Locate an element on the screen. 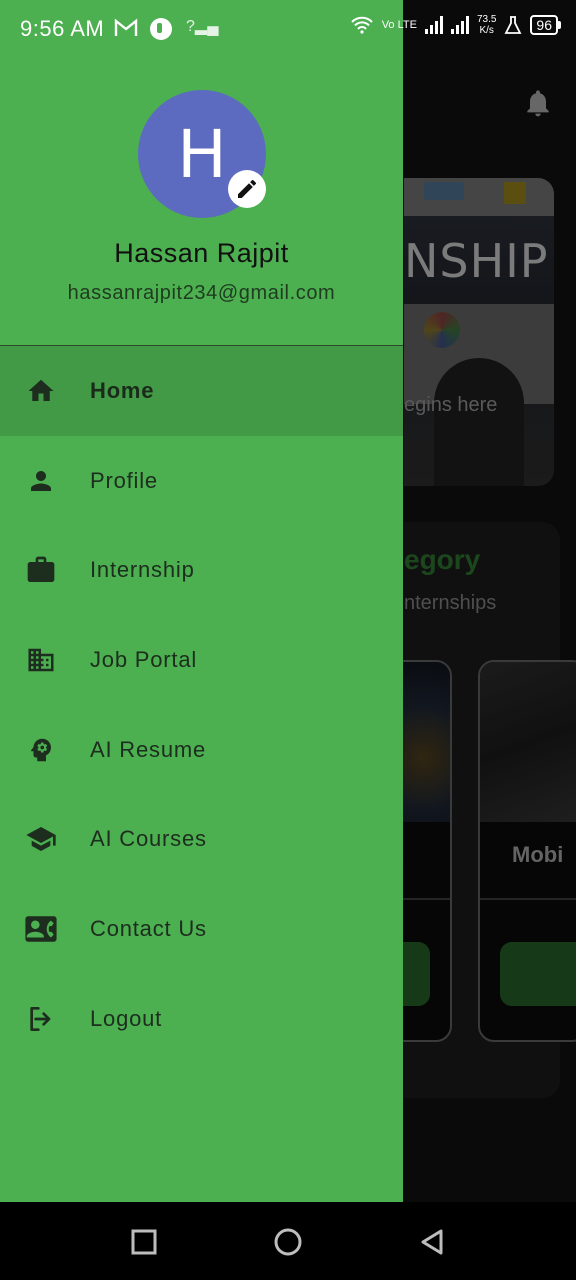  menu-item-label: Contact Us is located at coordinates (148, 928).